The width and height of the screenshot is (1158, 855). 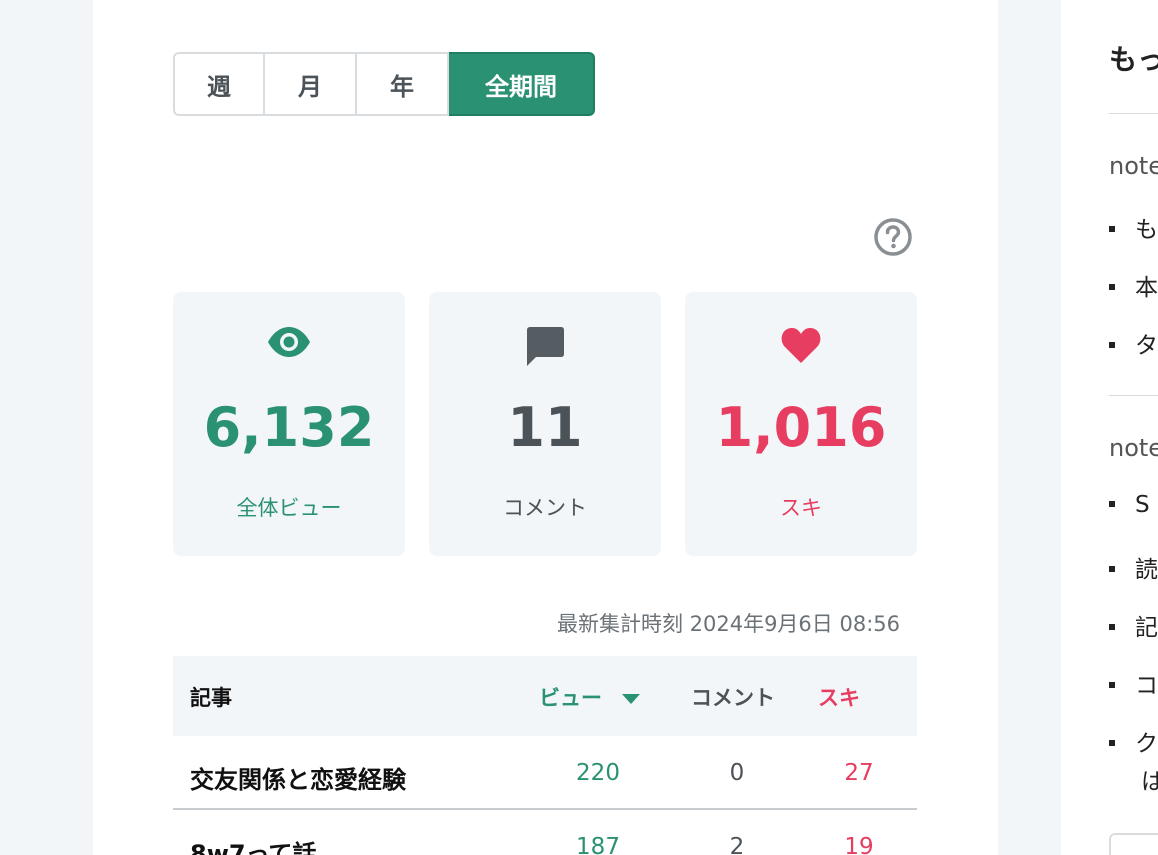 I want to click on tab-week: 週, so click(x=219, y=84).